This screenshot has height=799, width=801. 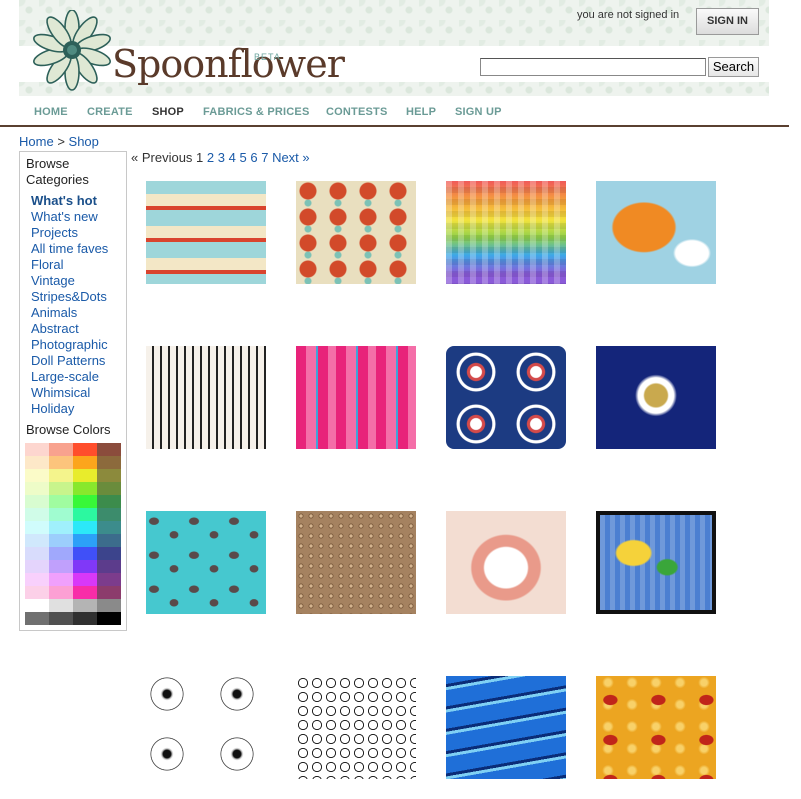 What do you see at coordinates (593, 67) in the screenshot?
I see `search-input` at bounding box center [593, 67].